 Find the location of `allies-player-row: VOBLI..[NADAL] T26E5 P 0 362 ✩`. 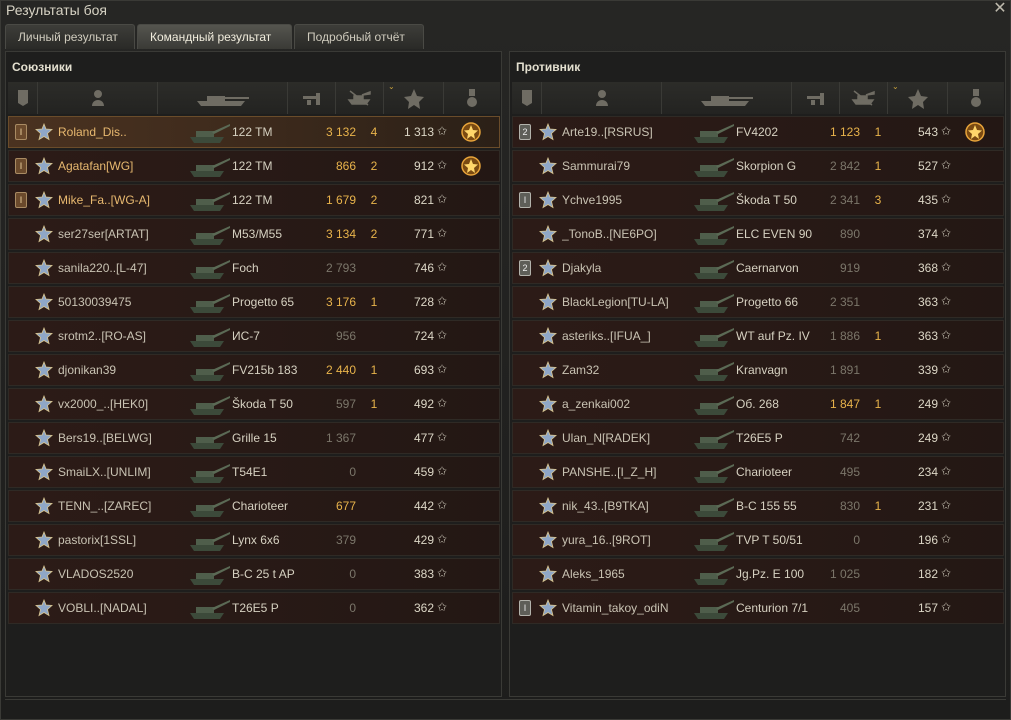

allies-player-row: VOBLI..[NADAL] T26E5 P 0 362 ✩ is located at coordinates (254, 608).